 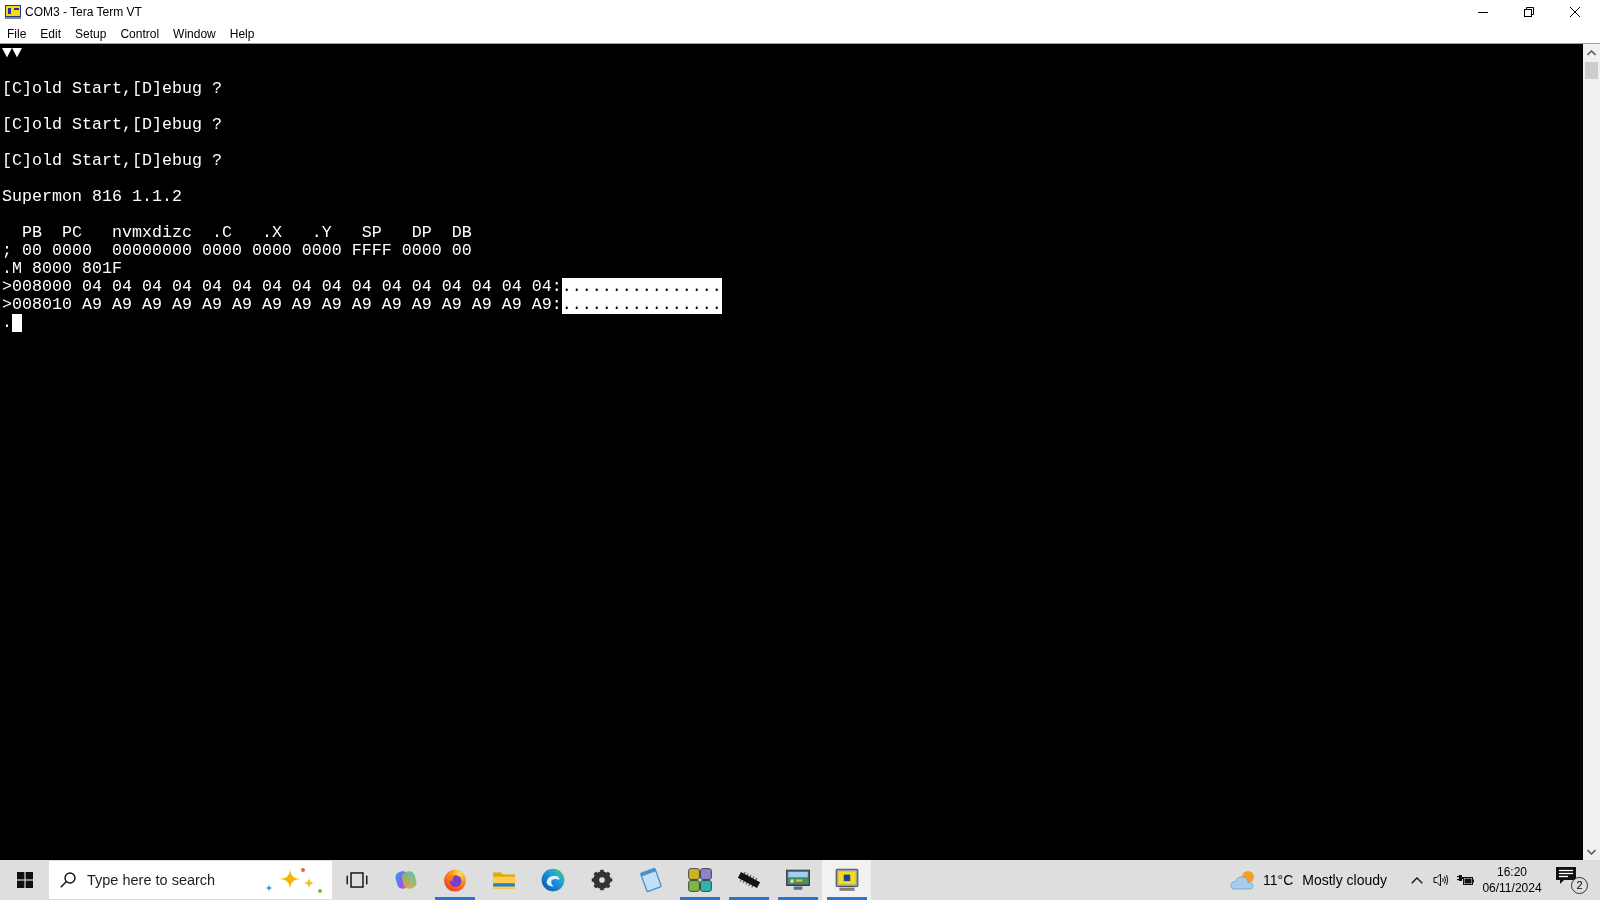 I want to click on block-cursor-icon, so click(x=17, y=323).